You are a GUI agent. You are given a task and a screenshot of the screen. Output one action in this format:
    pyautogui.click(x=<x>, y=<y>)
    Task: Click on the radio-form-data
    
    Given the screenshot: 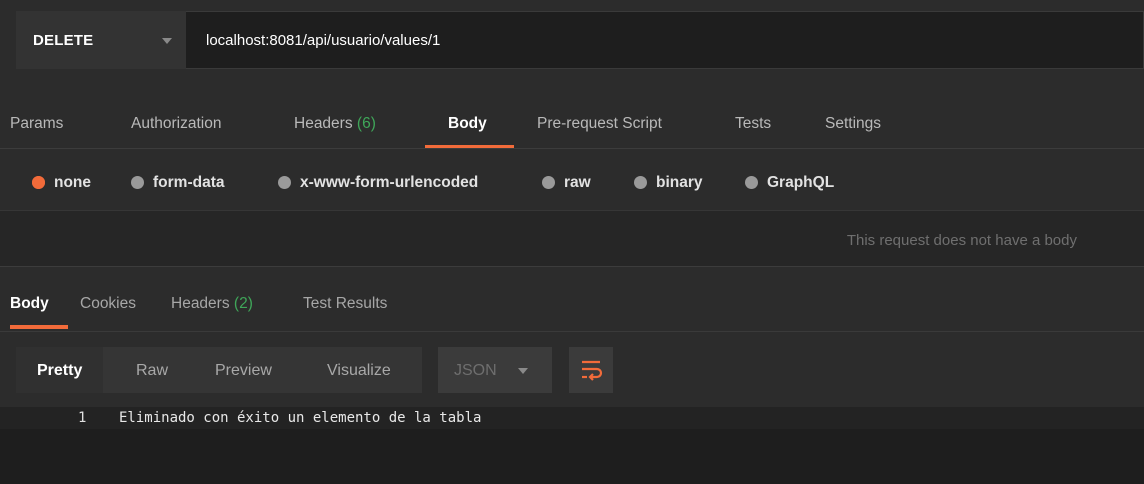 What is the action you would take?
    pyautogui.click(x=137, y=182)
    